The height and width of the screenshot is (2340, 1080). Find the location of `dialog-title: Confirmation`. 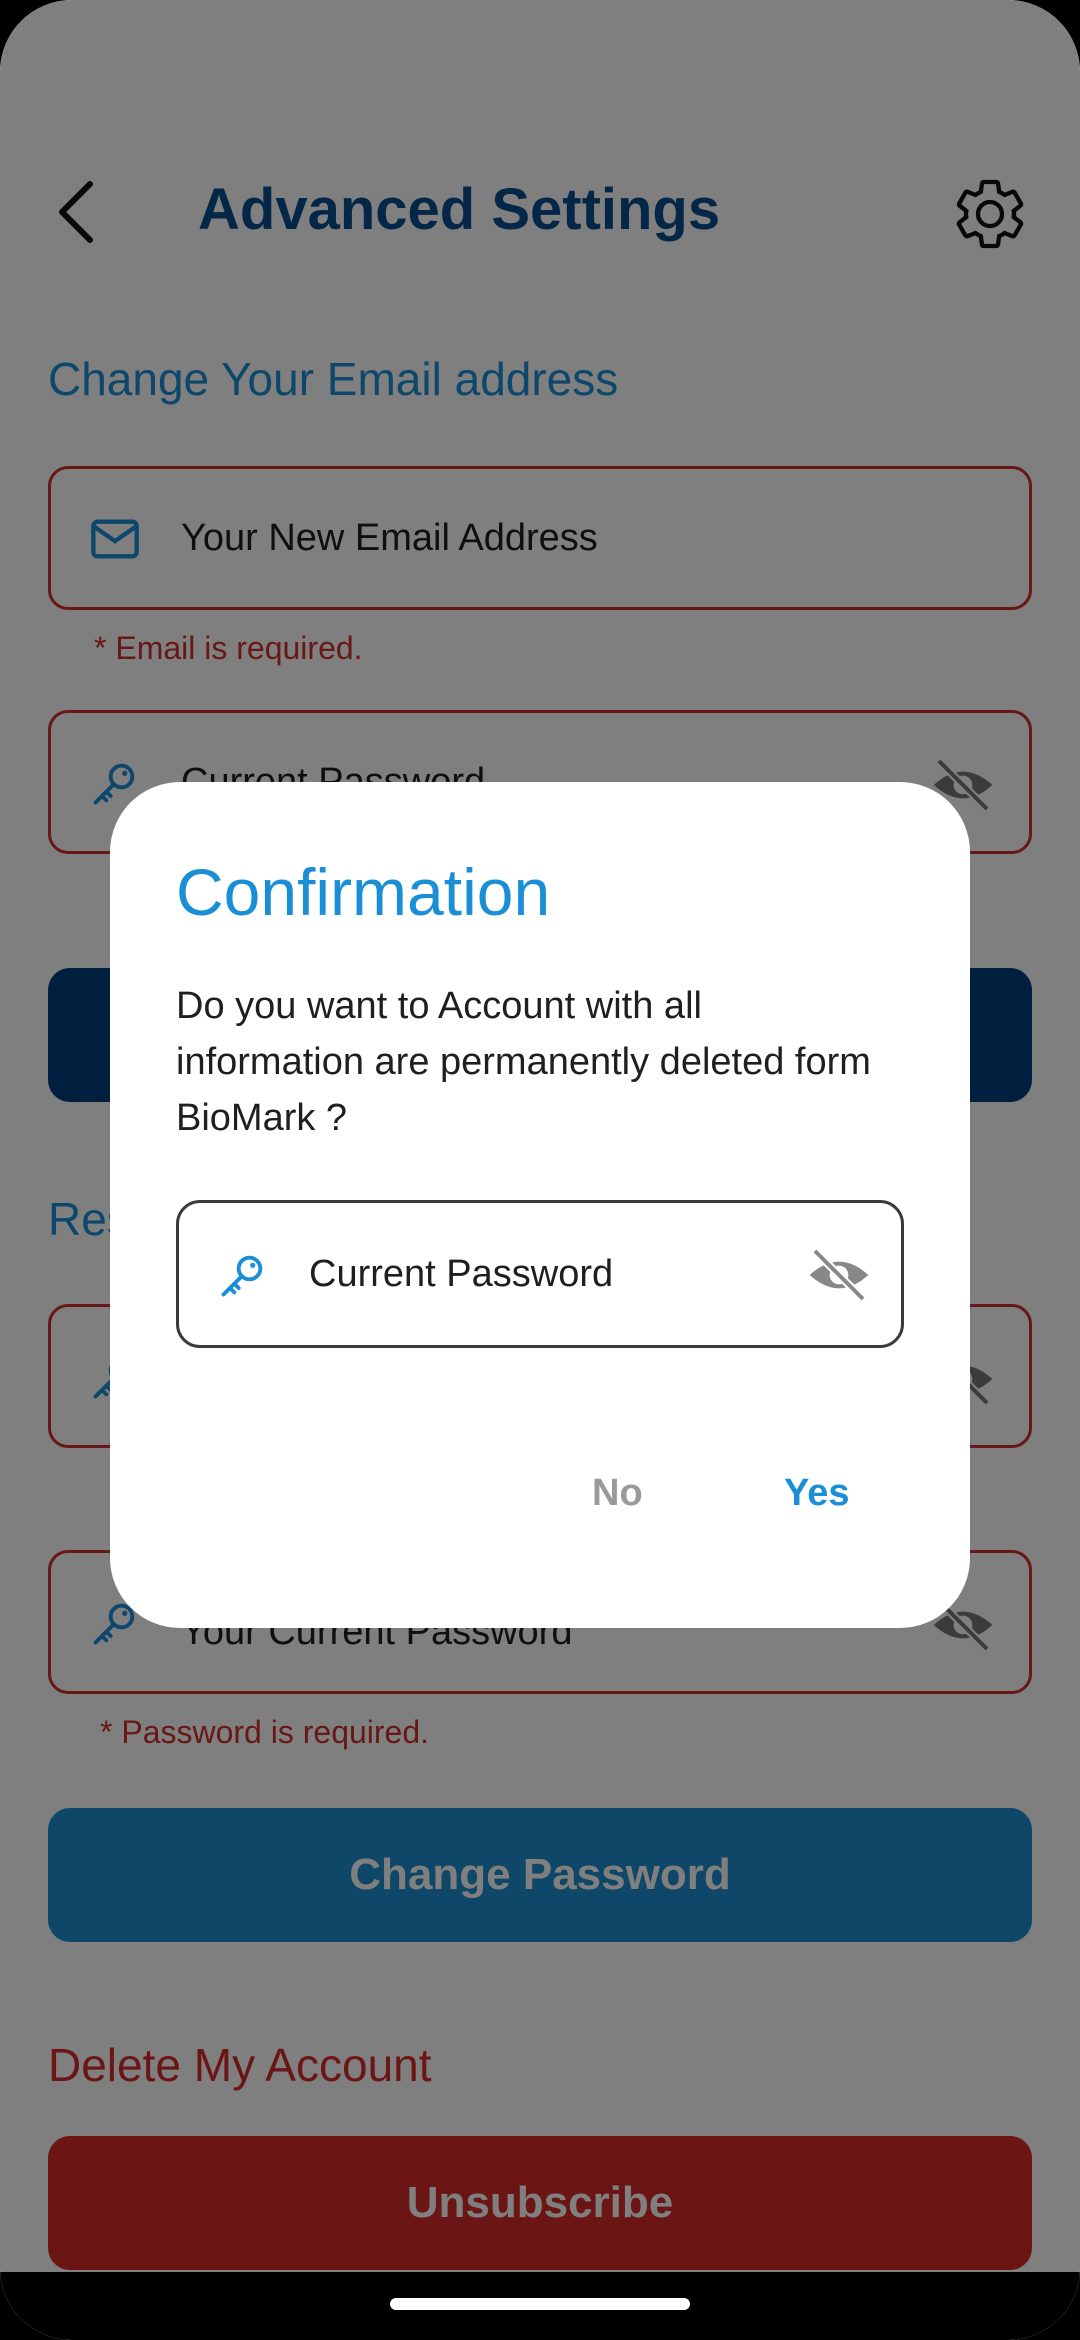

dialog-title: Confirmation is located at coordinates (363, 892).